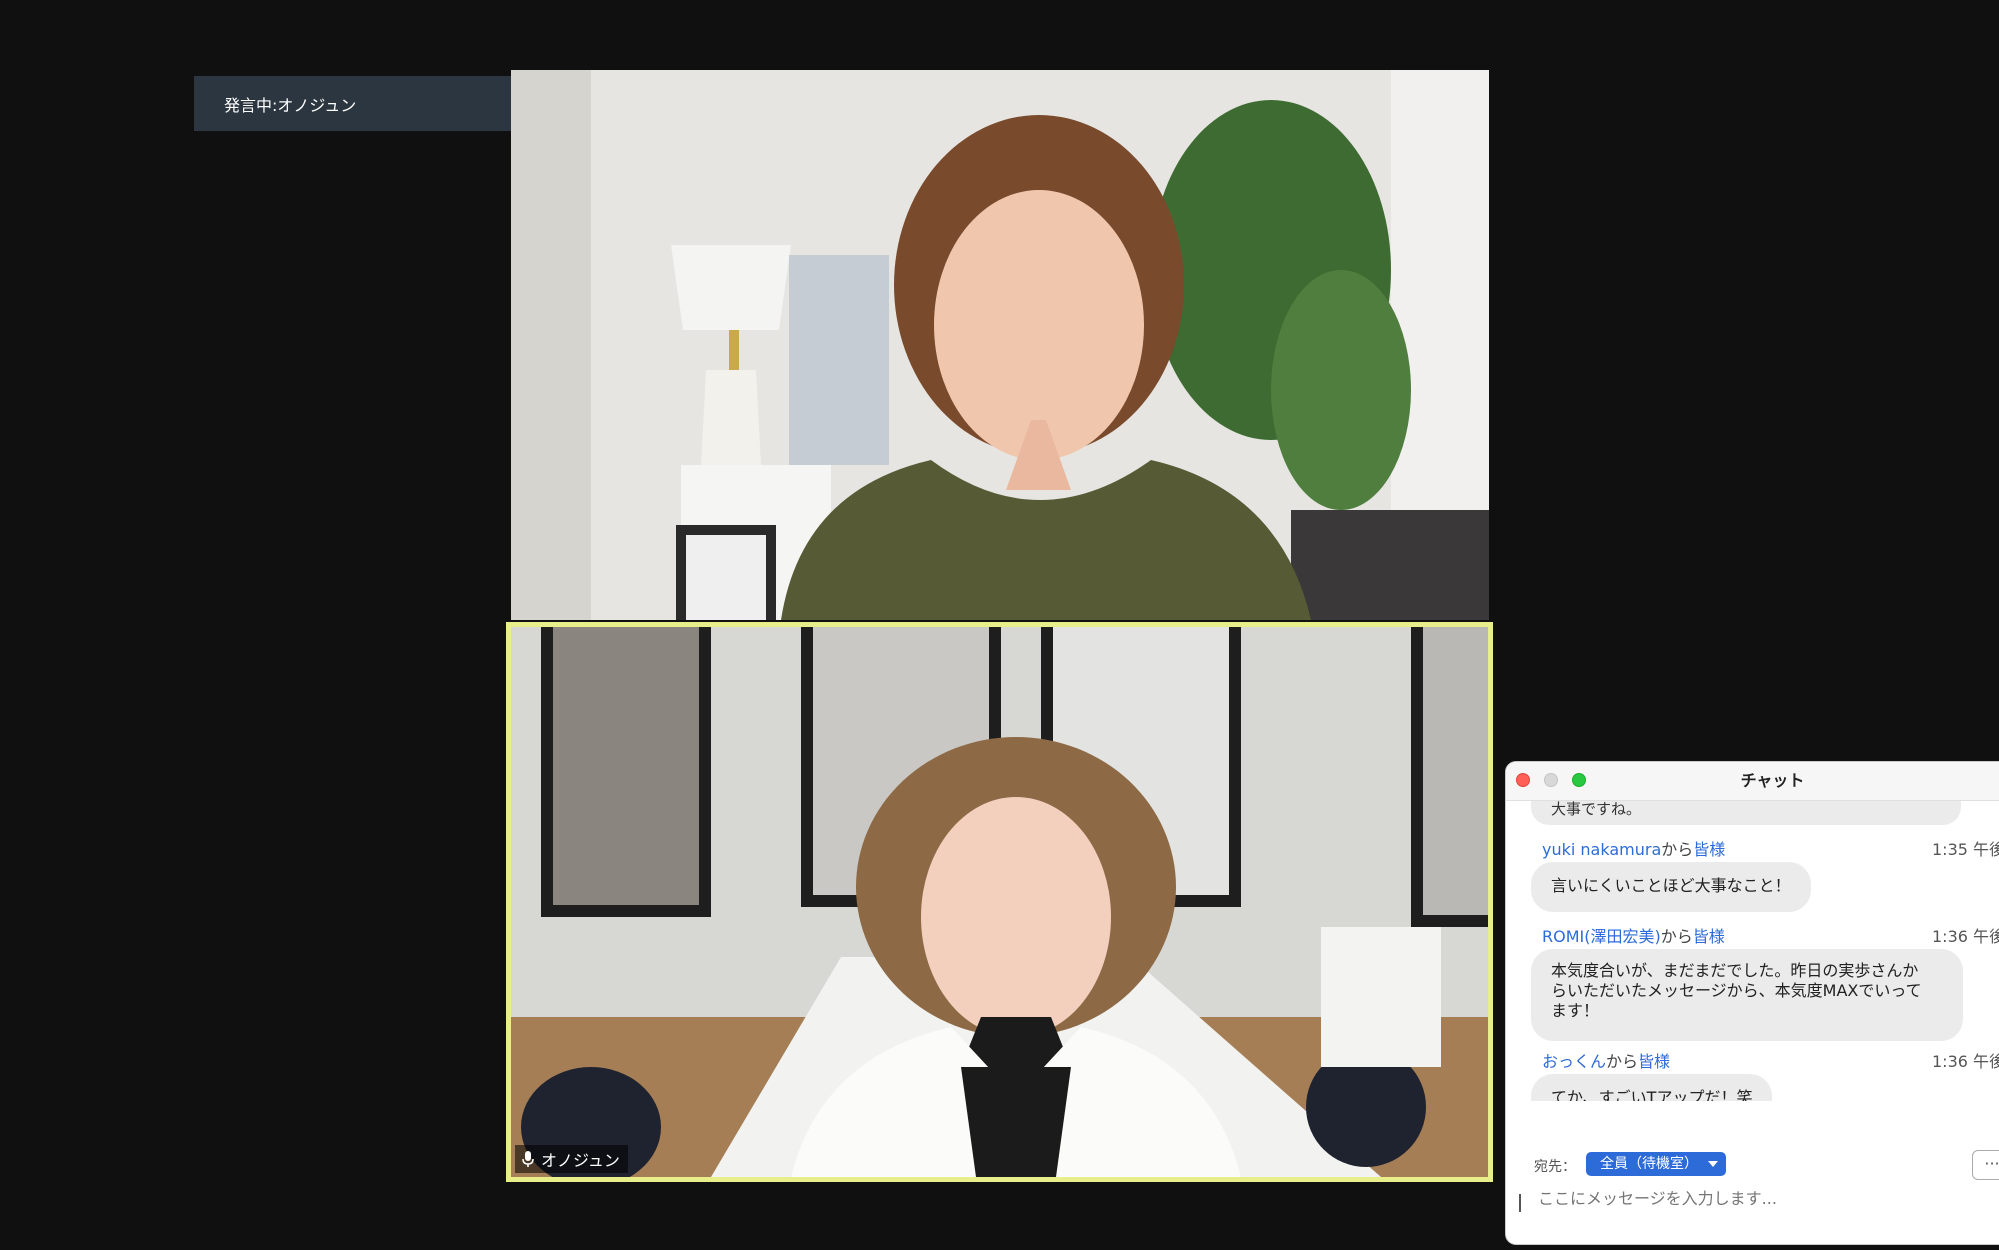  Describe the element at coordinates (1652, 1087) in the screenshot. I see `chat-message-bubble: てか、すごいTアップだ！笑` at that location.